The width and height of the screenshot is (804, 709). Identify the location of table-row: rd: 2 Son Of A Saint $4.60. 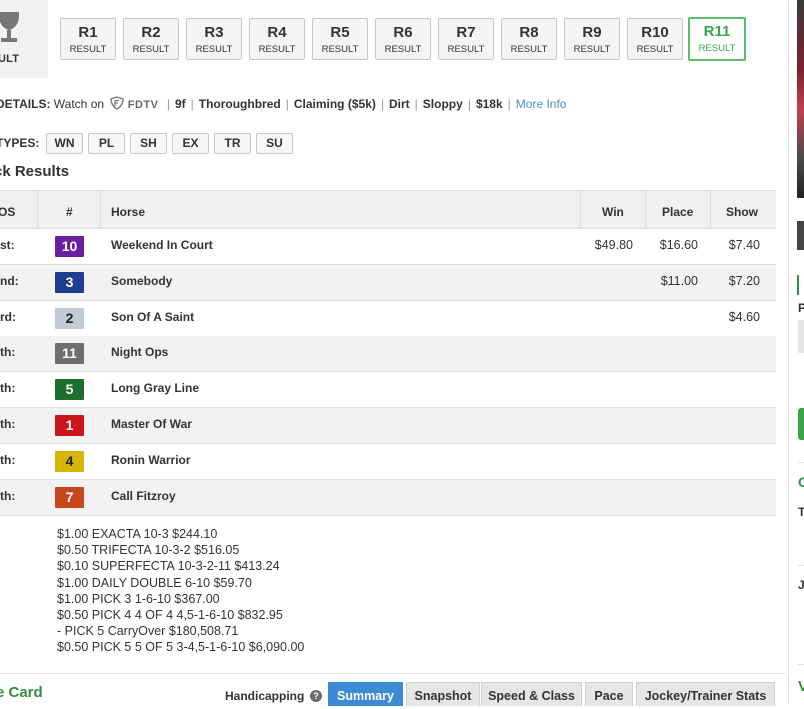
(388, 319).